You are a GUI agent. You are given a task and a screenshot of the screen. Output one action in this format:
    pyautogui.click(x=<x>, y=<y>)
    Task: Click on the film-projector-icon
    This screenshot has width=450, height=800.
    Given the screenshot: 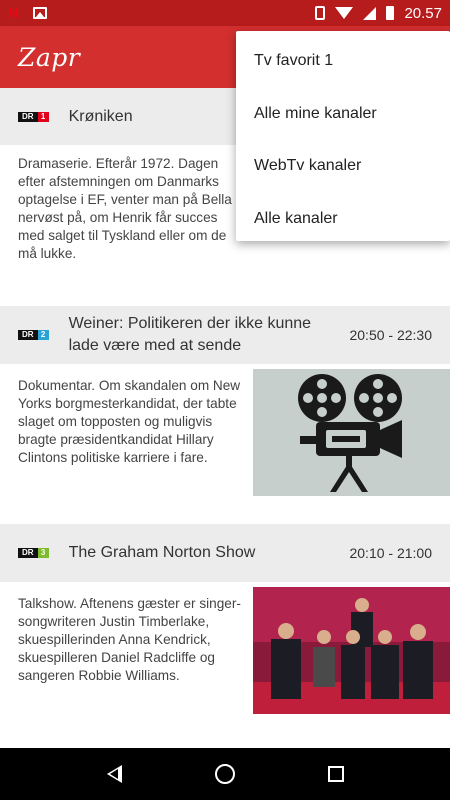 What is the action you would take?
    pyautogui.click(x=349, y=433)
    